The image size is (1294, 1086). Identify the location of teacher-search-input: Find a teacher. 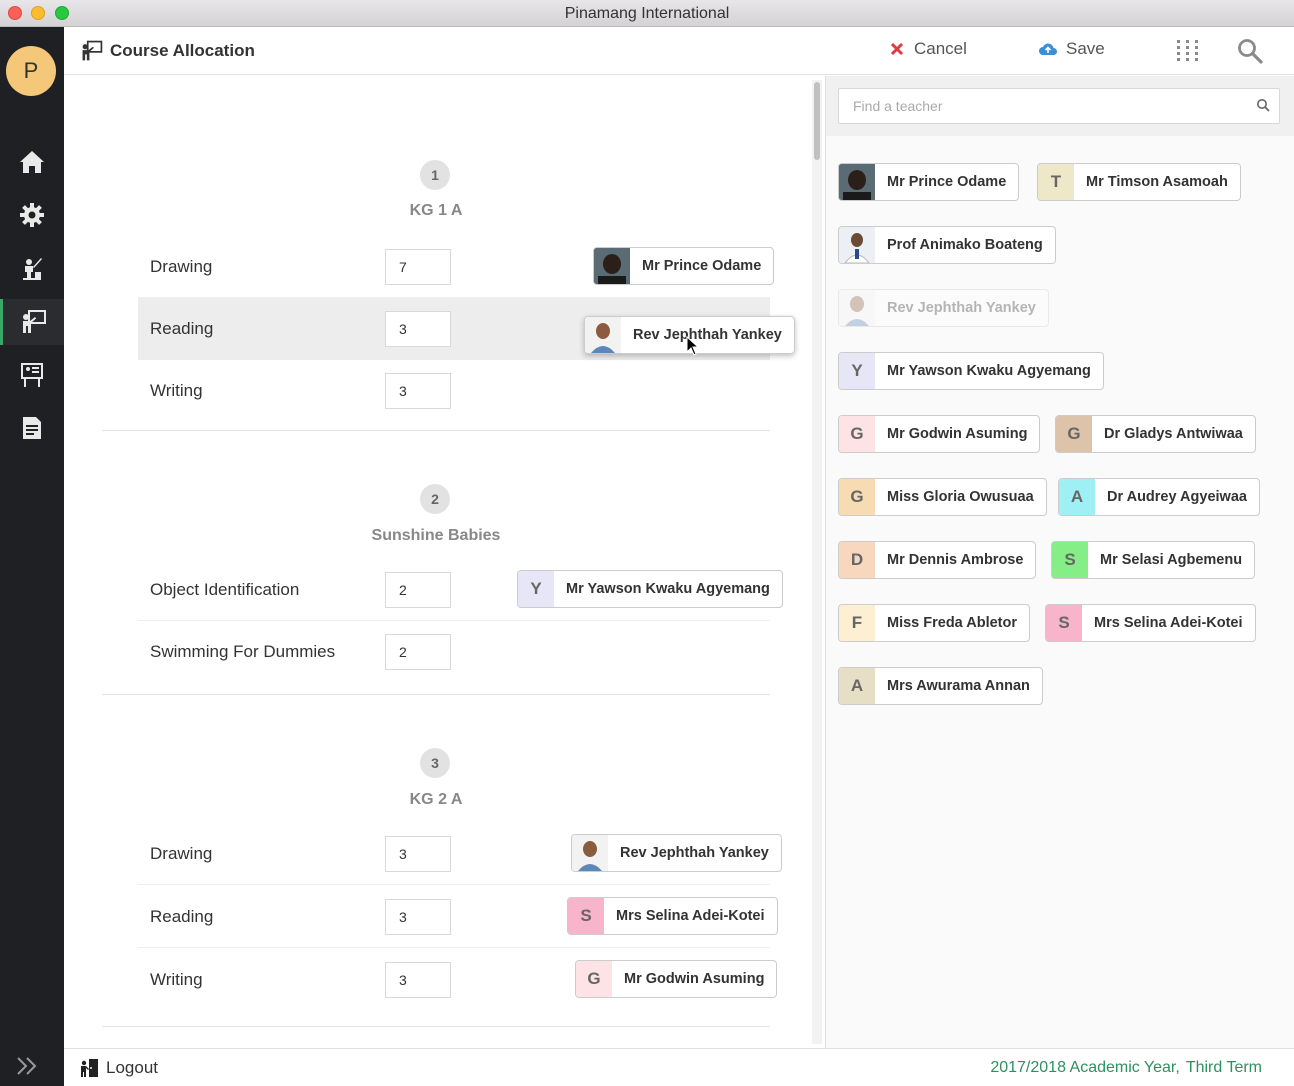
(1059, 106).